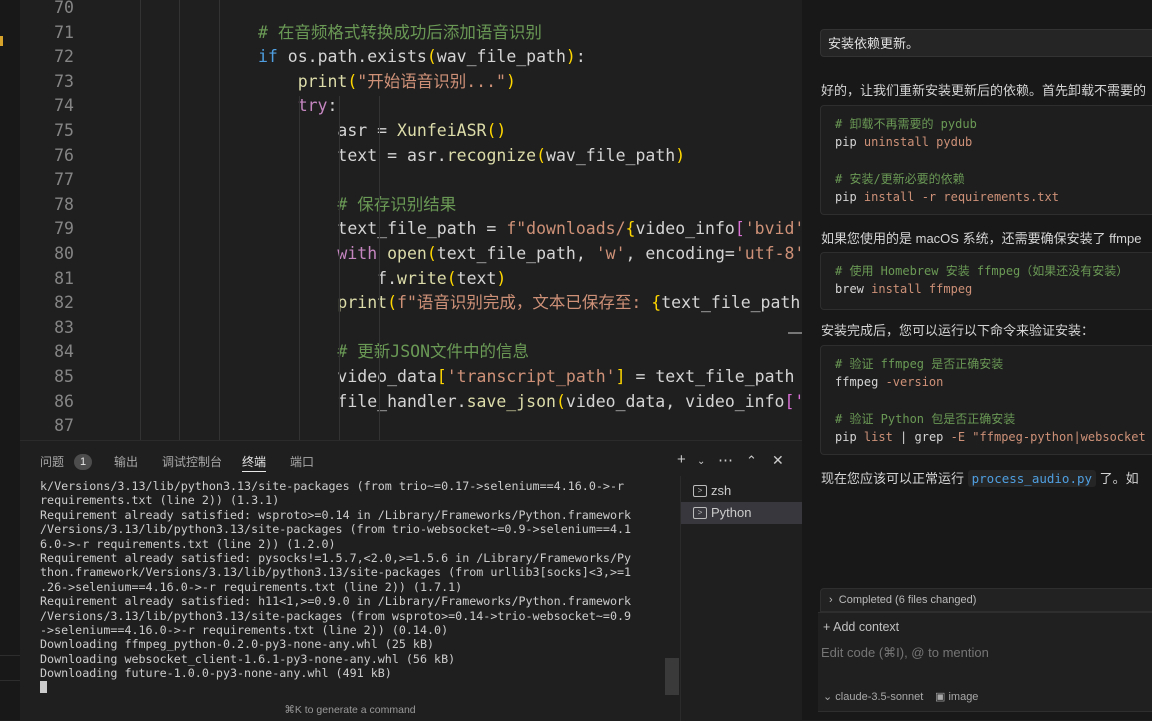  What do you see at coordinates (254, 471) in the screenshot?
I see `active-tab-indicator` at bounding box center [254, 471].